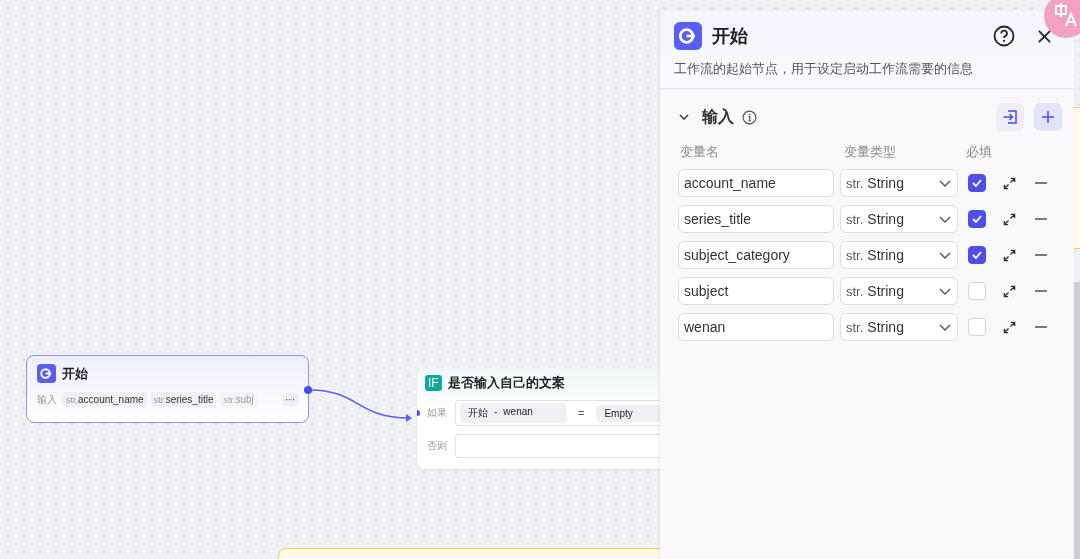  What do you see at coordinates (1044, 36) in the screenshot?
I see `close-icon` at bounding box center [1044, 36].